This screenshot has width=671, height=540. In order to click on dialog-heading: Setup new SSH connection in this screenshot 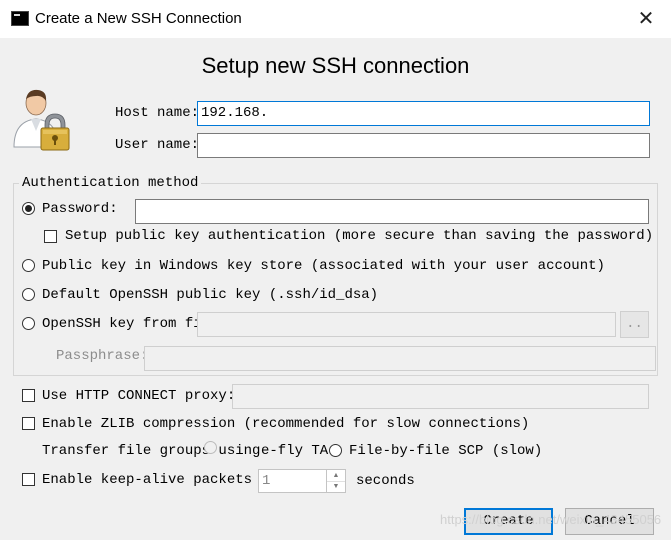, I will do `click(335, 65)`.